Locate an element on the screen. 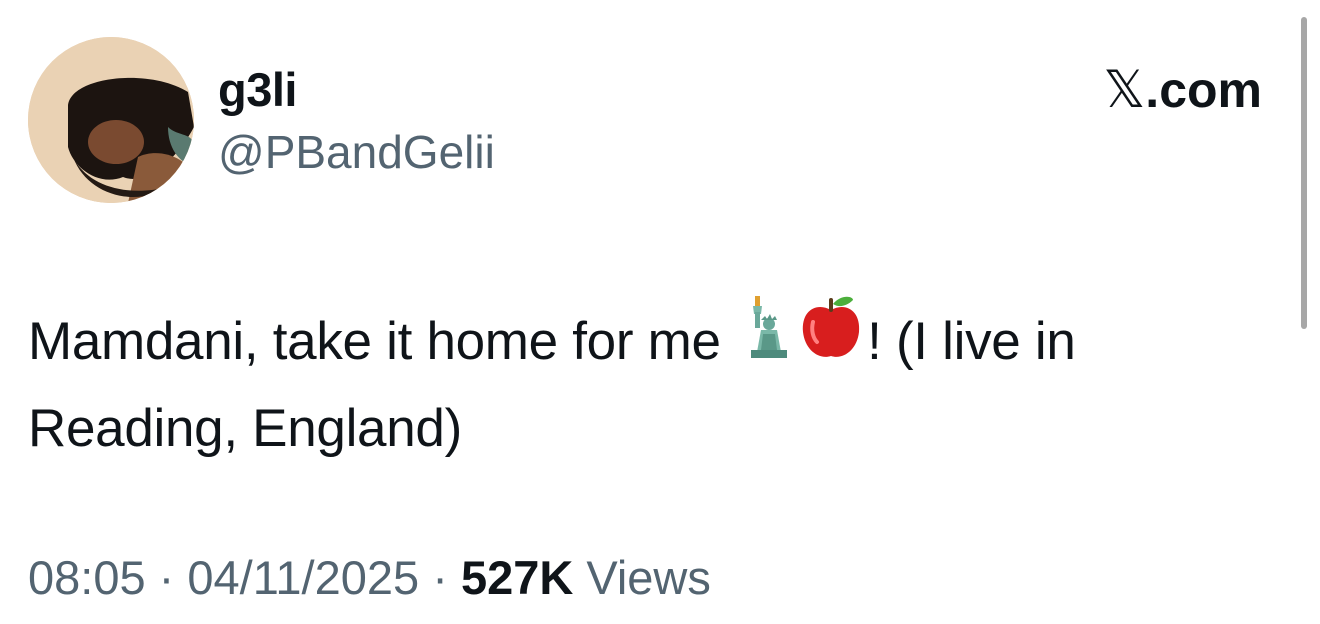  tweet-time: 08:05 is located at coordinates (87, 577).